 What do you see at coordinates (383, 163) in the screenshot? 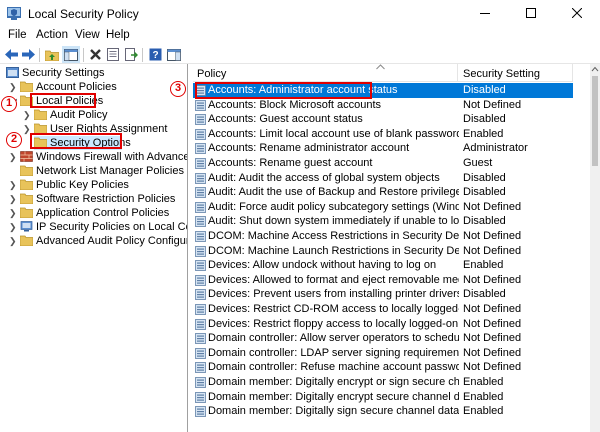
I see `table-row: Accounts: Rename guest account Guest` at bounding box center [383, 163].